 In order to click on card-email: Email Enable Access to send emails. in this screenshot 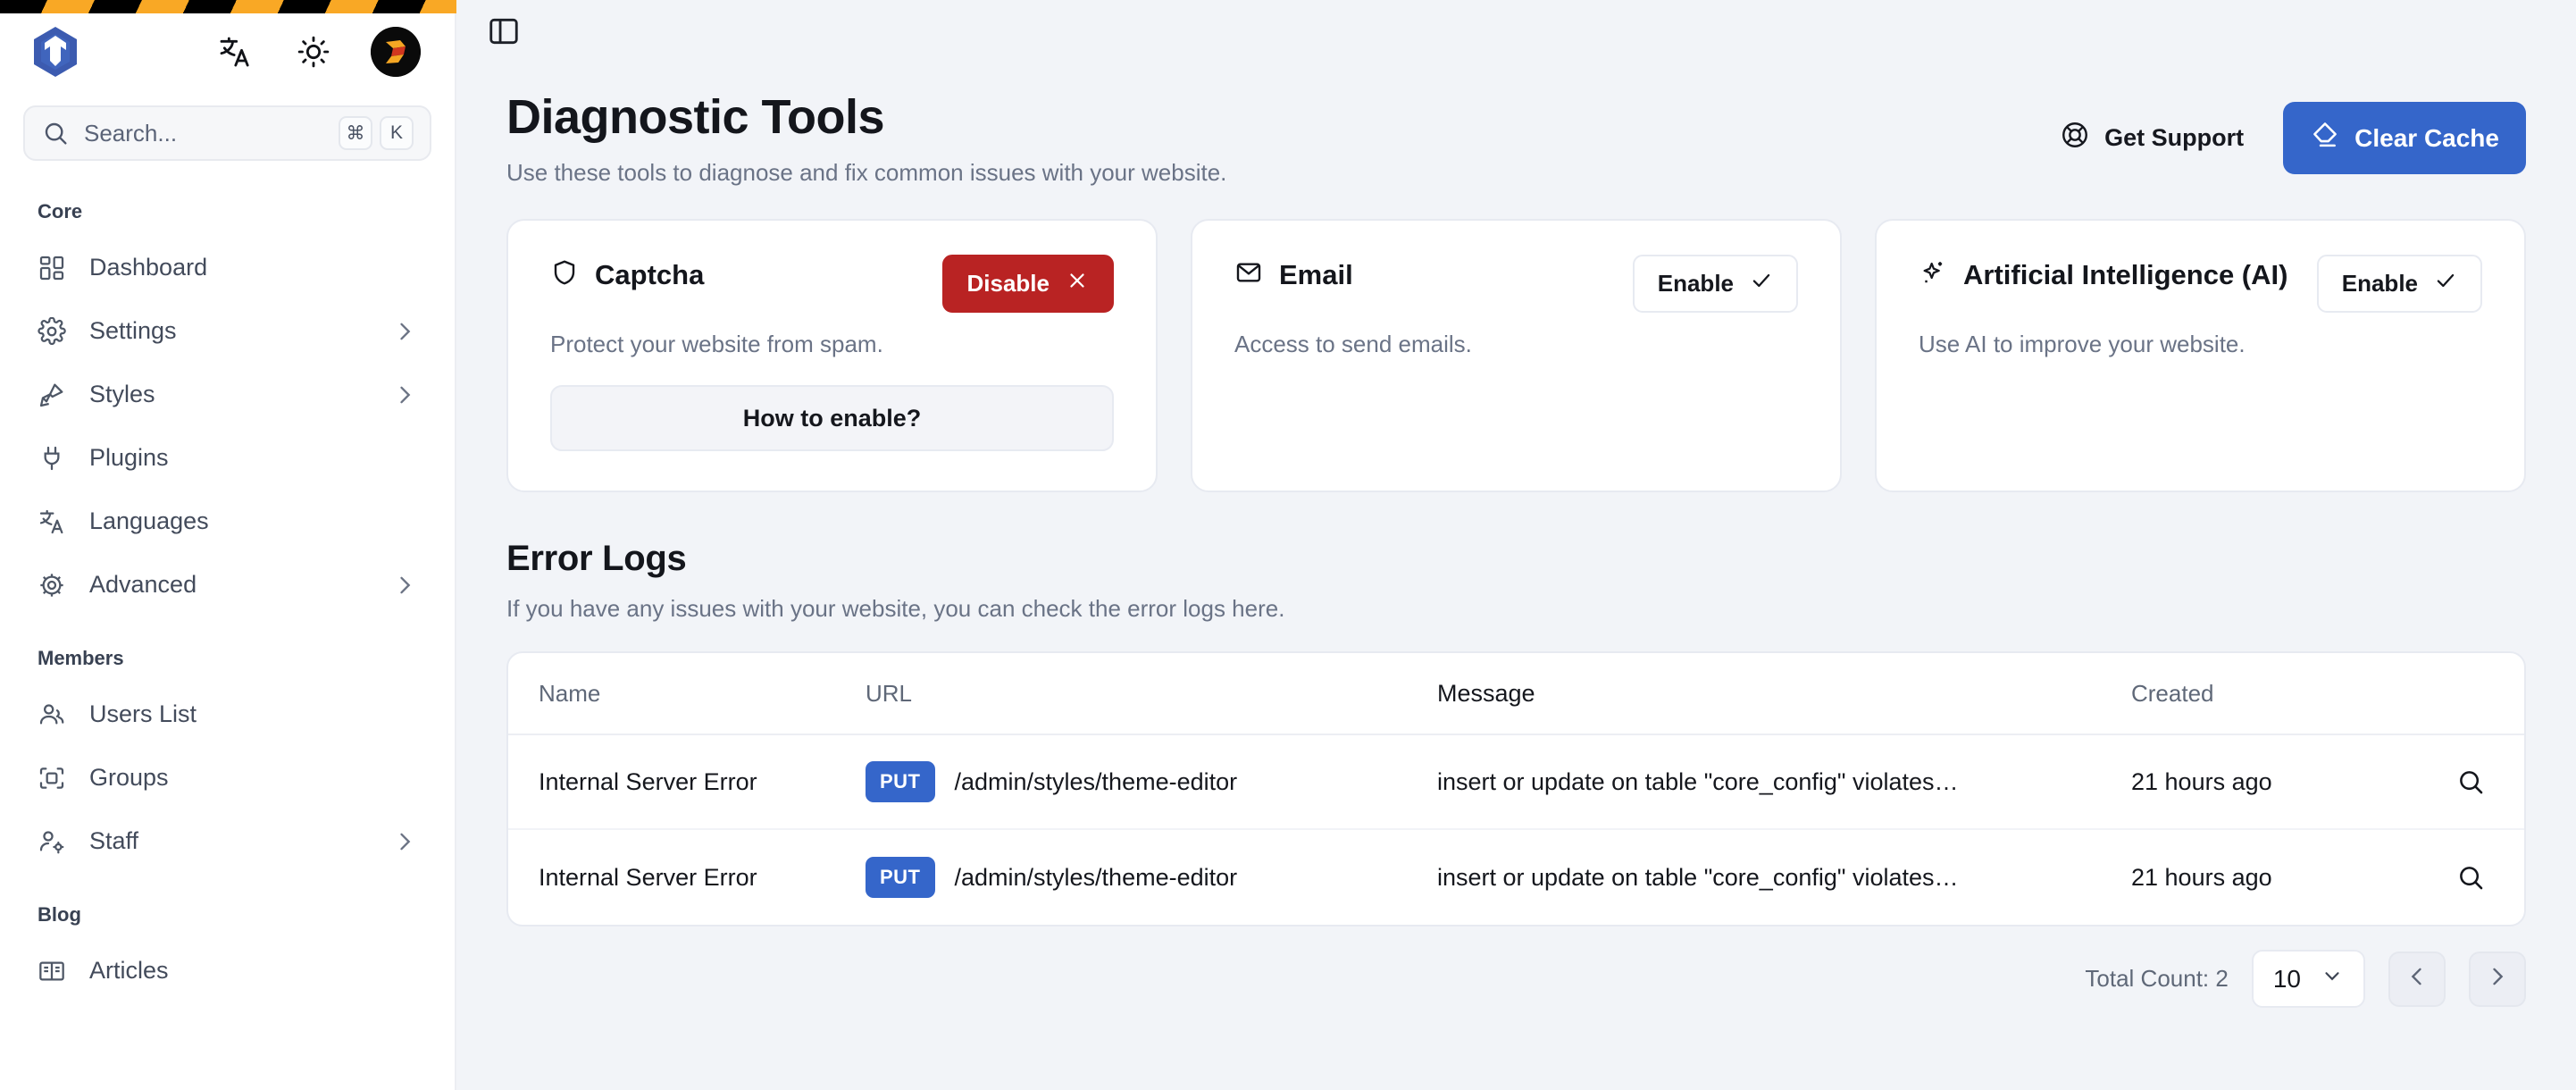, I will do `click(1517, 355)`.